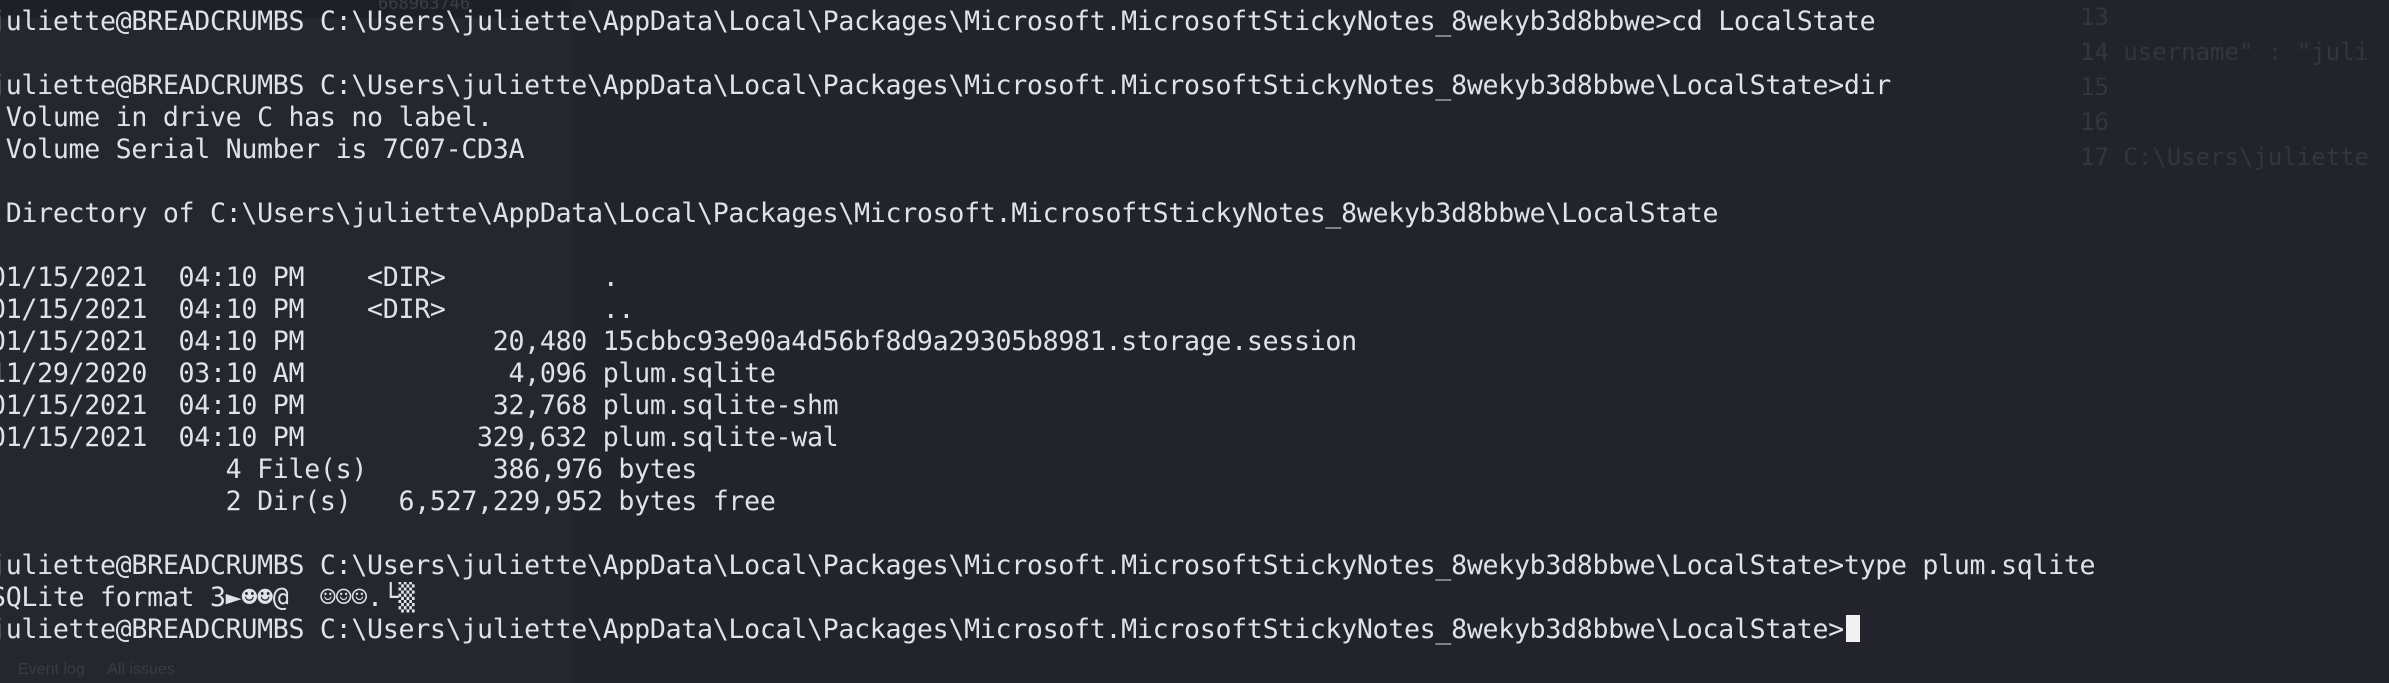  I want to click on terminal-line: Volume Serial Number is 7C07-CD3A, so click(262, 149).